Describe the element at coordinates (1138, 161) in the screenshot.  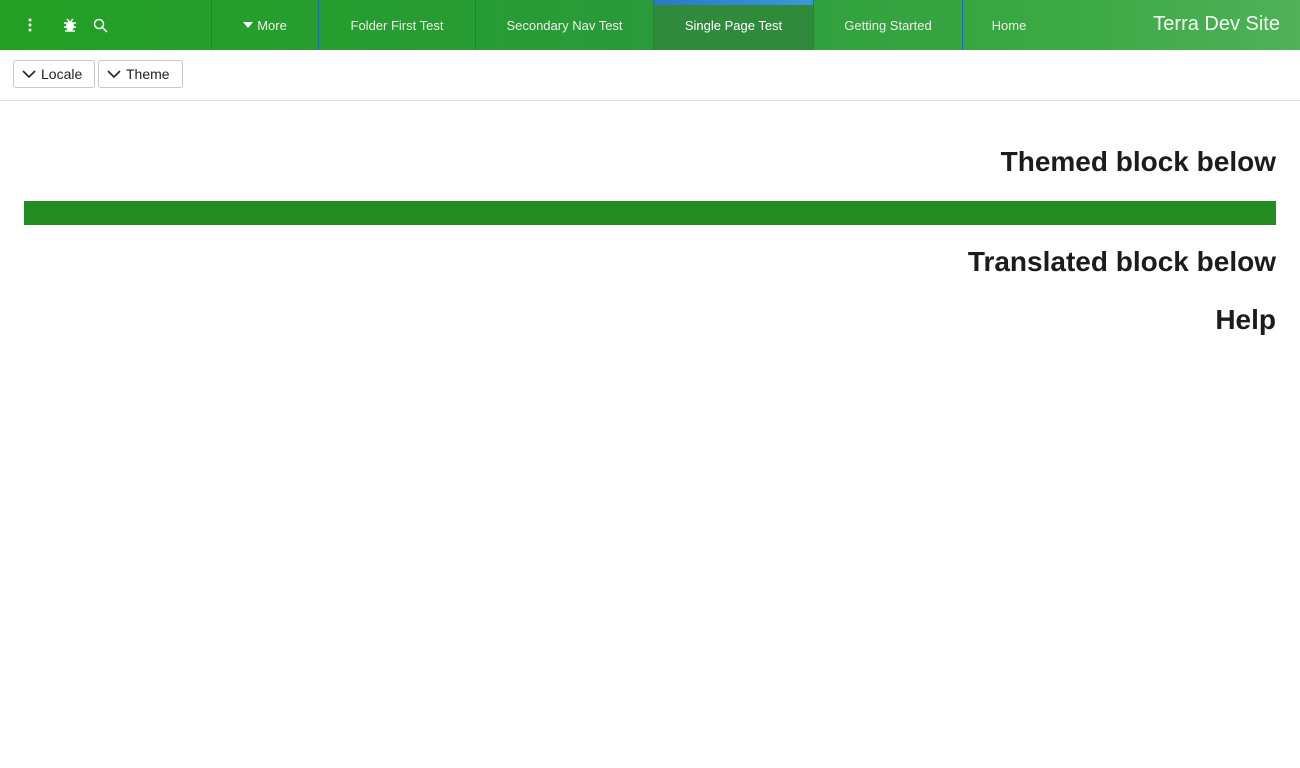
I see `themed-block-heading: Themed block below` at that location.